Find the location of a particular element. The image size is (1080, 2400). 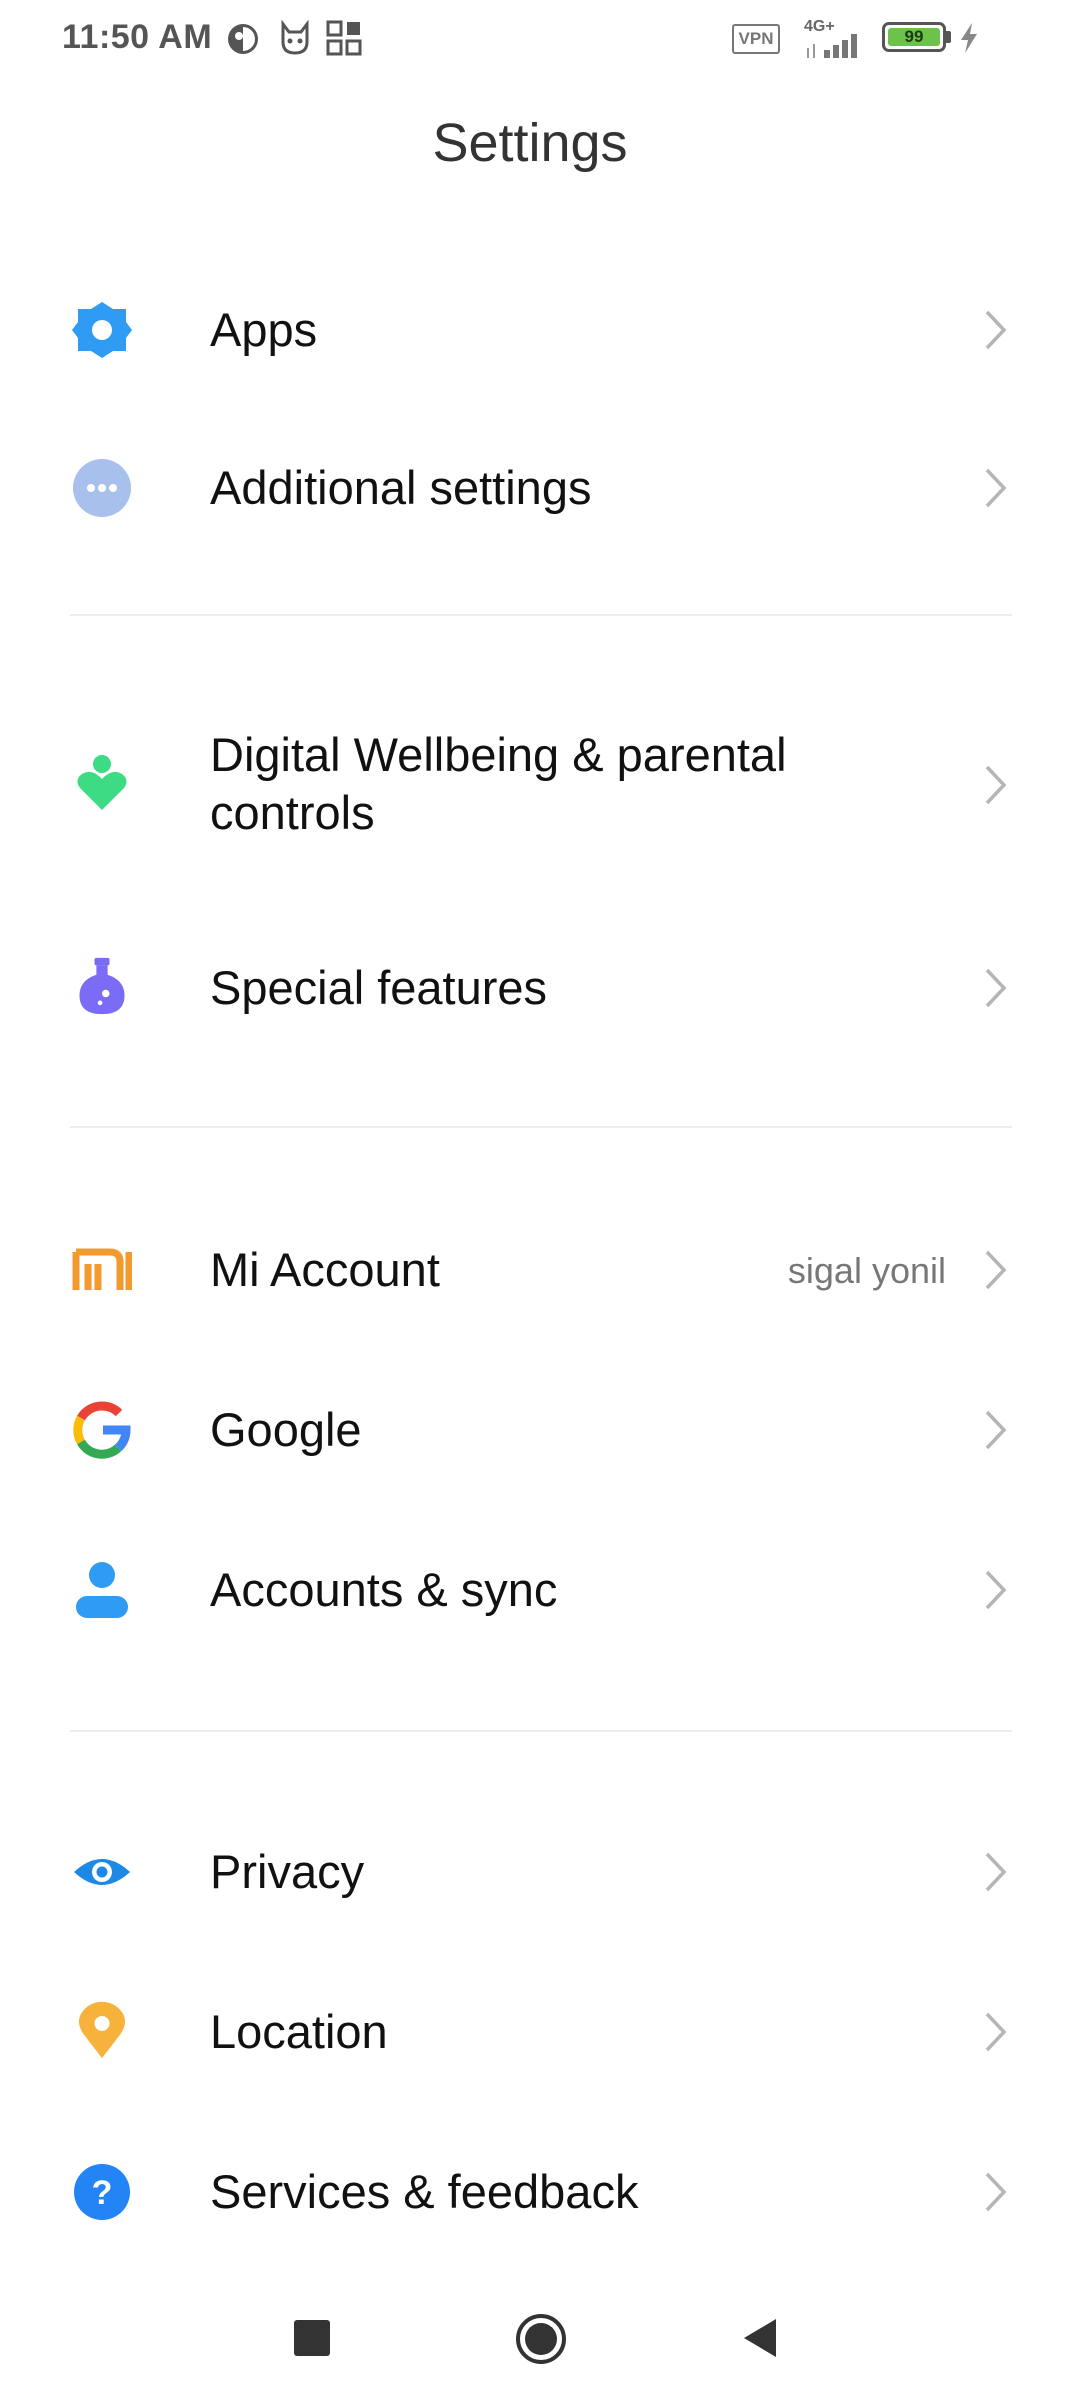

apps-grid-icon is located at coordinates (344, 38).